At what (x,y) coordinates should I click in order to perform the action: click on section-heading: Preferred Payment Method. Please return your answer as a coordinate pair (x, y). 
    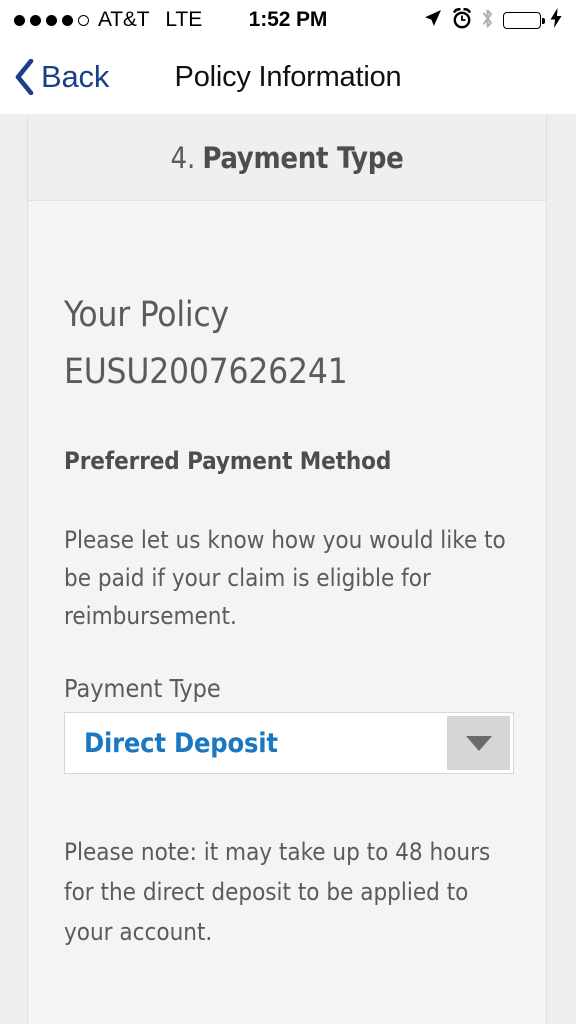
    Looking at the image, I should click on (228, 461).